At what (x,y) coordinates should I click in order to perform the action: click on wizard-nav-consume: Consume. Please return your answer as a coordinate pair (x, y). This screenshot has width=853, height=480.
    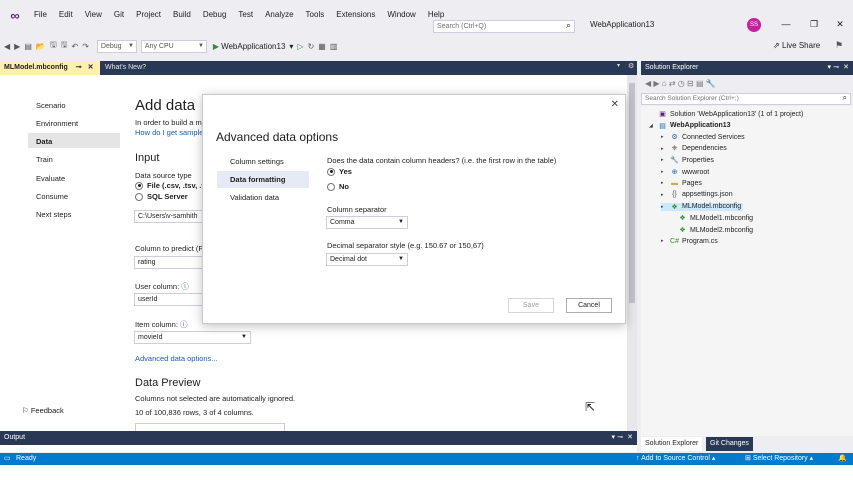
    Looking at the image, I should click on (52, 196).